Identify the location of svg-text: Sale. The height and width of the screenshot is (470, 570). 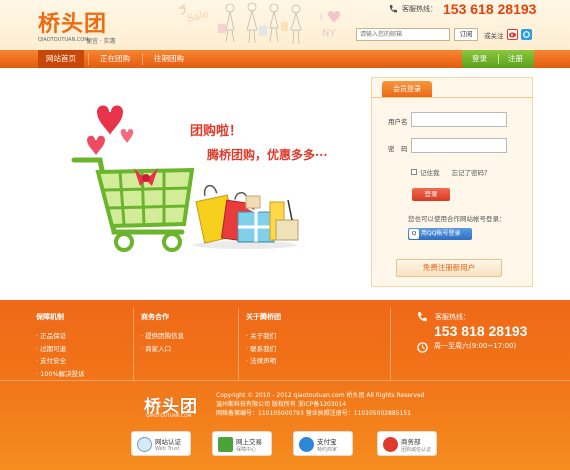
(198, 17).